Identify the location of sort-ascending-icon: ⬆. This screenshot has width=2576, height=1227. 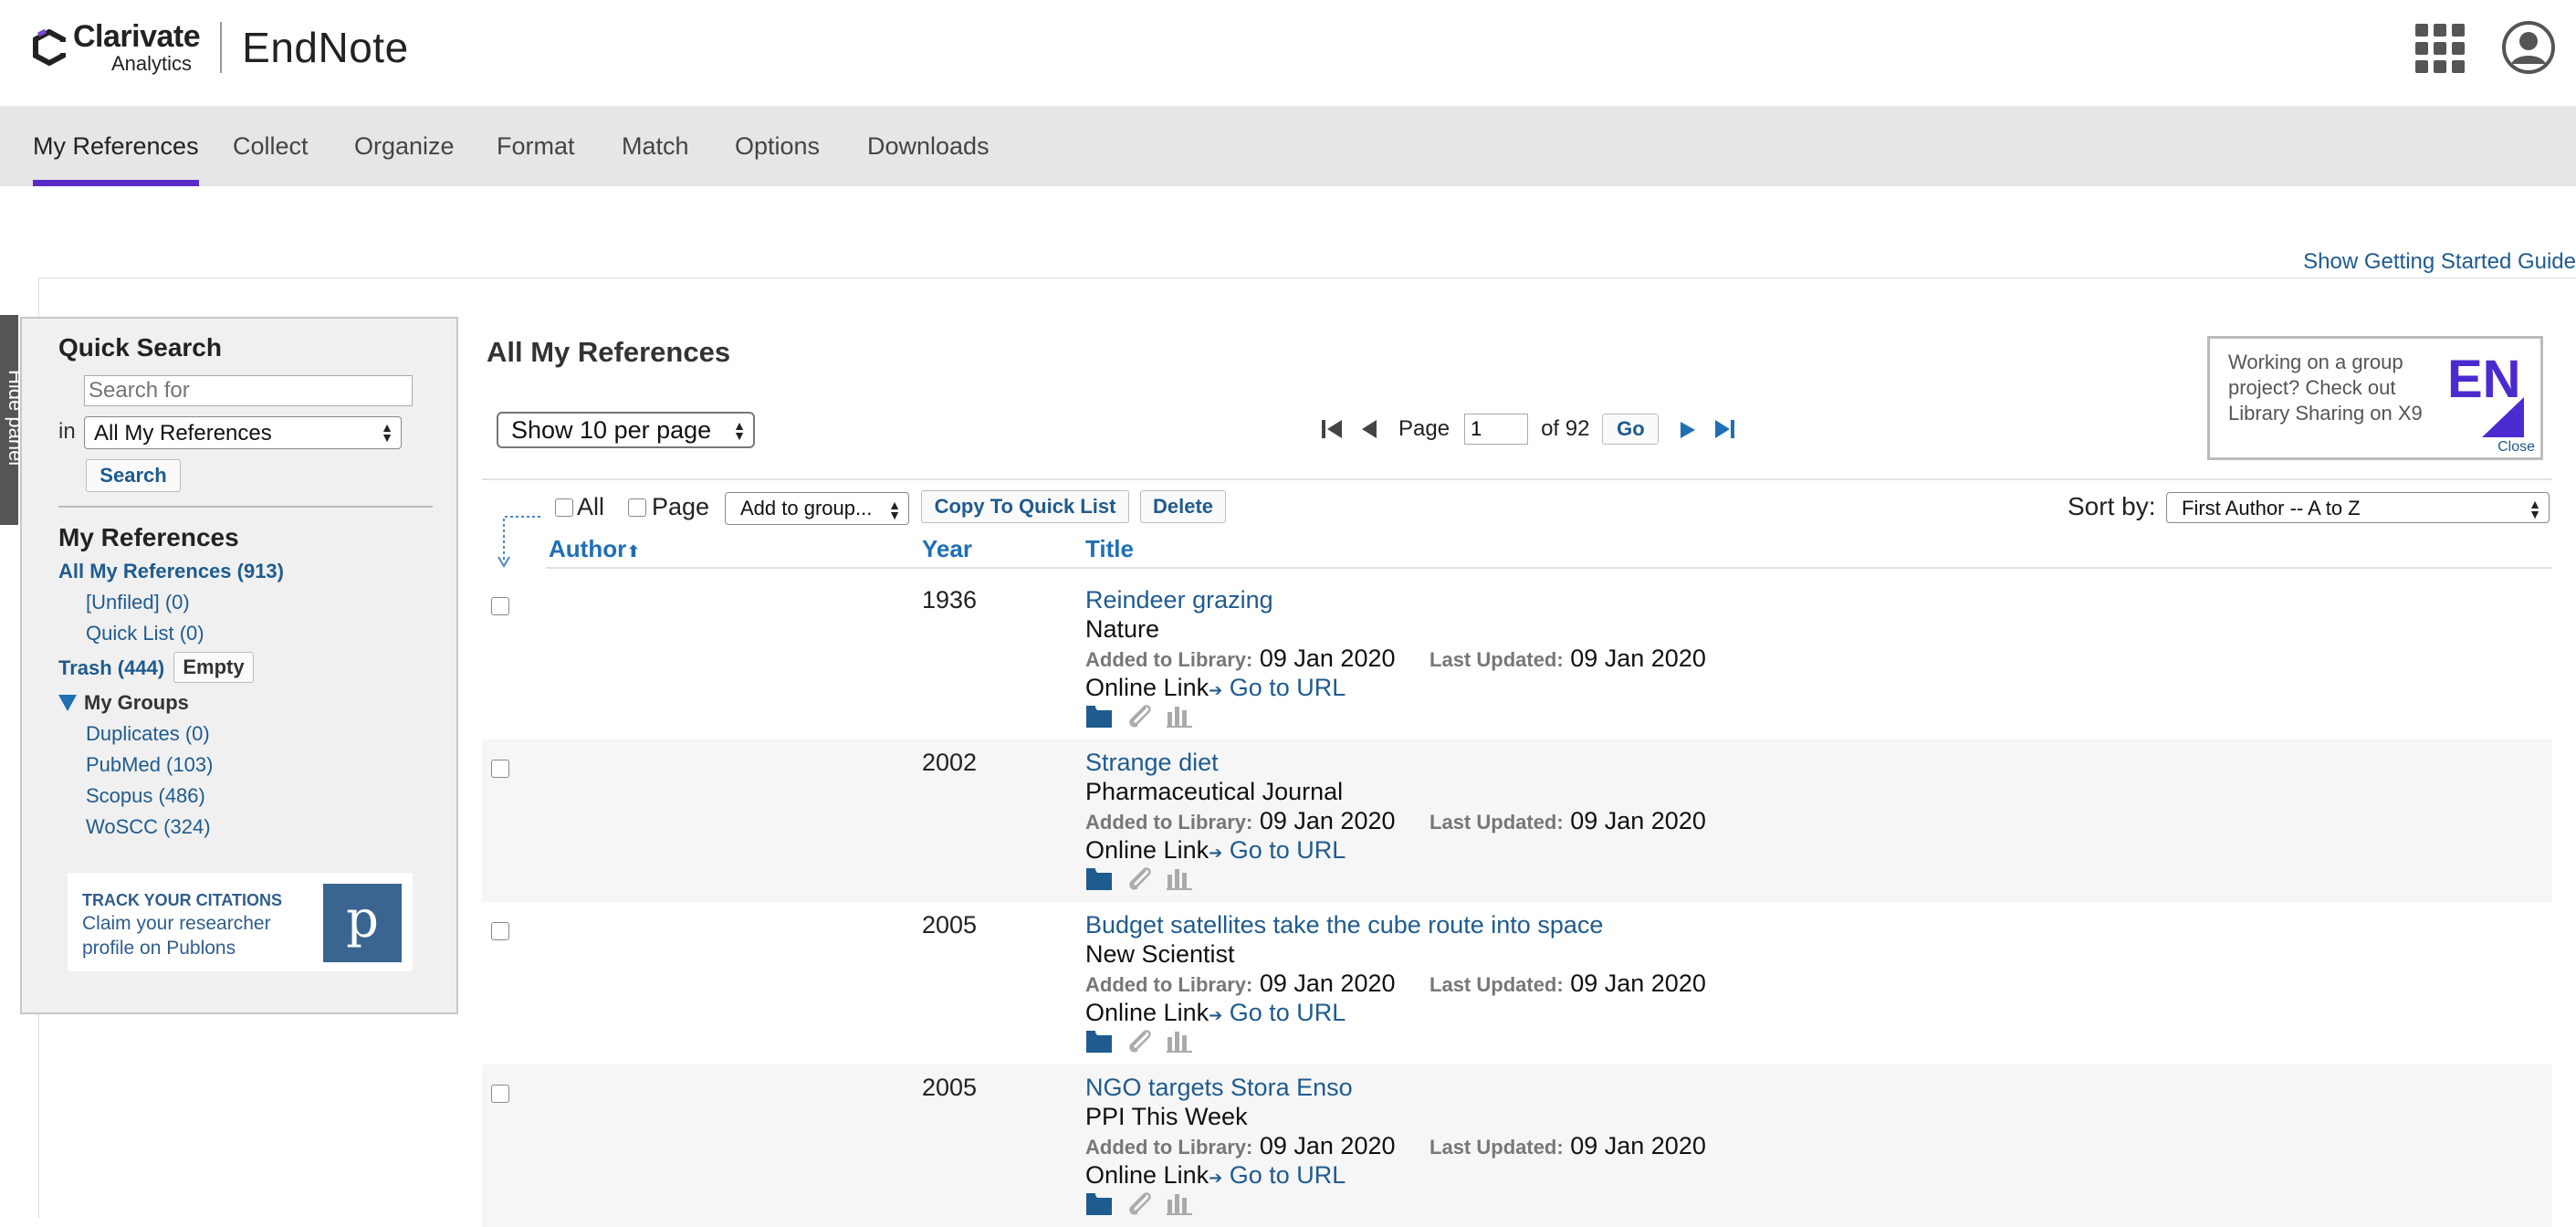
(633, 551).